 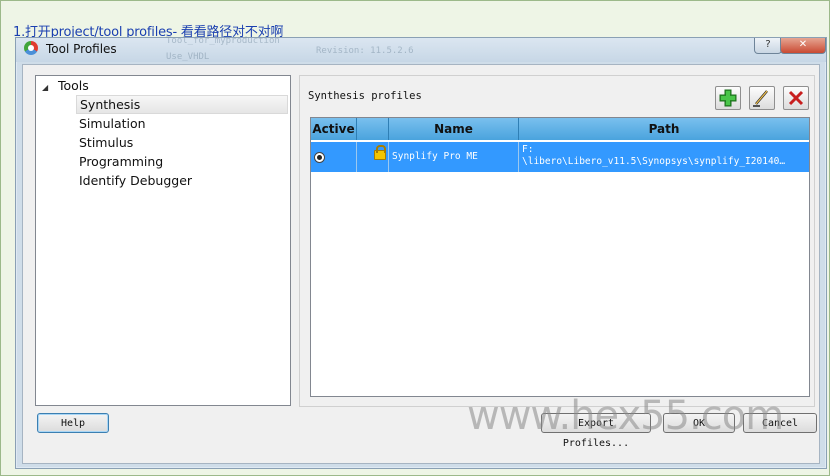 What do you see at coordinates (182, 180) in the screenshot?
I see `tree-item-identify-debugger: Identify Debugger` at bounding box center [182, 180].